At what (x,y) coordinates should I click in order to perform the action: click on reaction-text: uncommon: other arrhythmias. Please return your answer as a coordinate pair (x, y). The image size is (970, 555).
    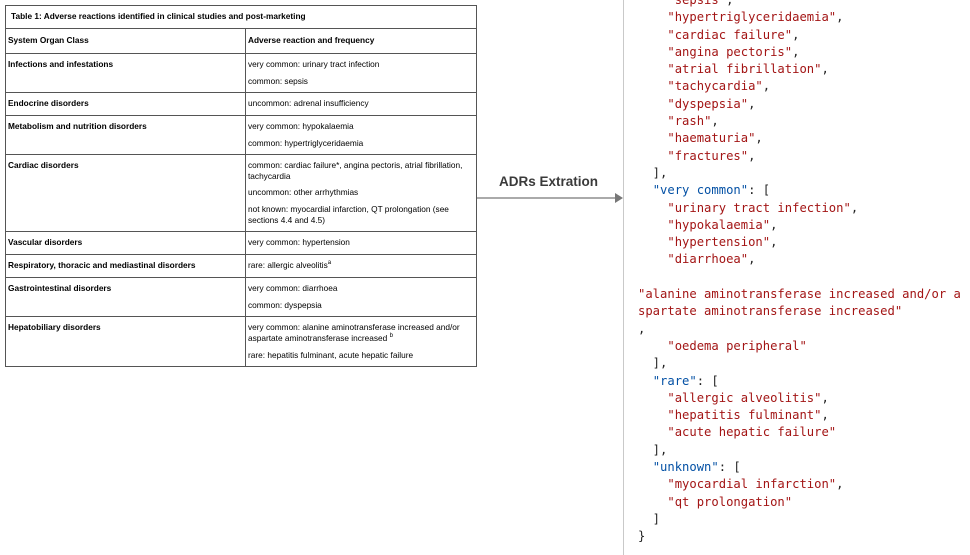
    Looking at the image, I should click on (303, 192).